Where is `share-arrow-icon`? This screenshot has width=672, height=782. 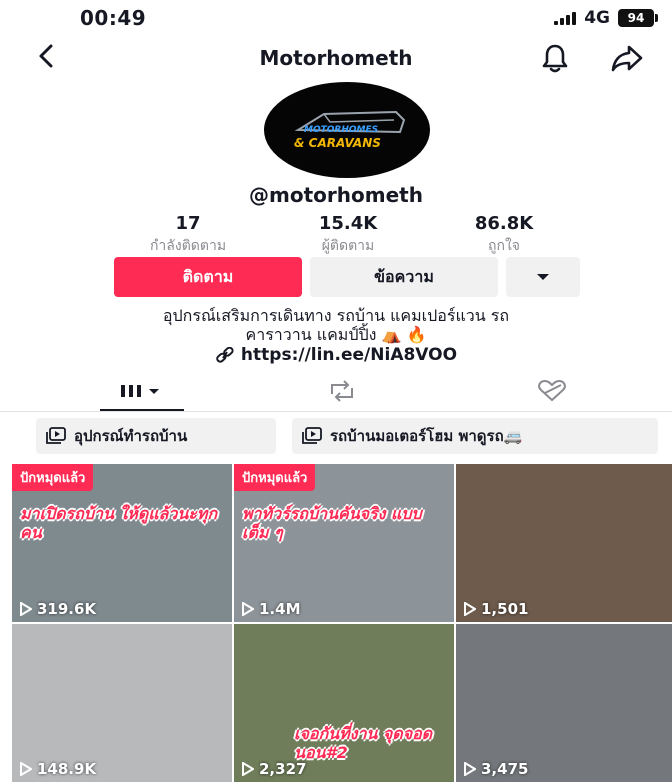
share-arrow-icon is located at coordinates (627, 58).